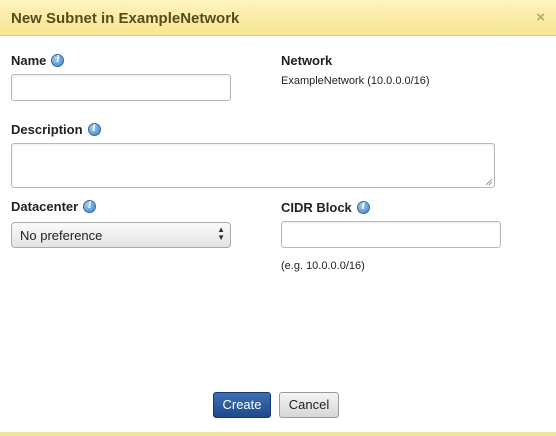 This screenshot has width=556, height=436. What do you see at coordinates (391, 234) in the screenshot?
I see `cidr-input` at bounding box center [391, 234].